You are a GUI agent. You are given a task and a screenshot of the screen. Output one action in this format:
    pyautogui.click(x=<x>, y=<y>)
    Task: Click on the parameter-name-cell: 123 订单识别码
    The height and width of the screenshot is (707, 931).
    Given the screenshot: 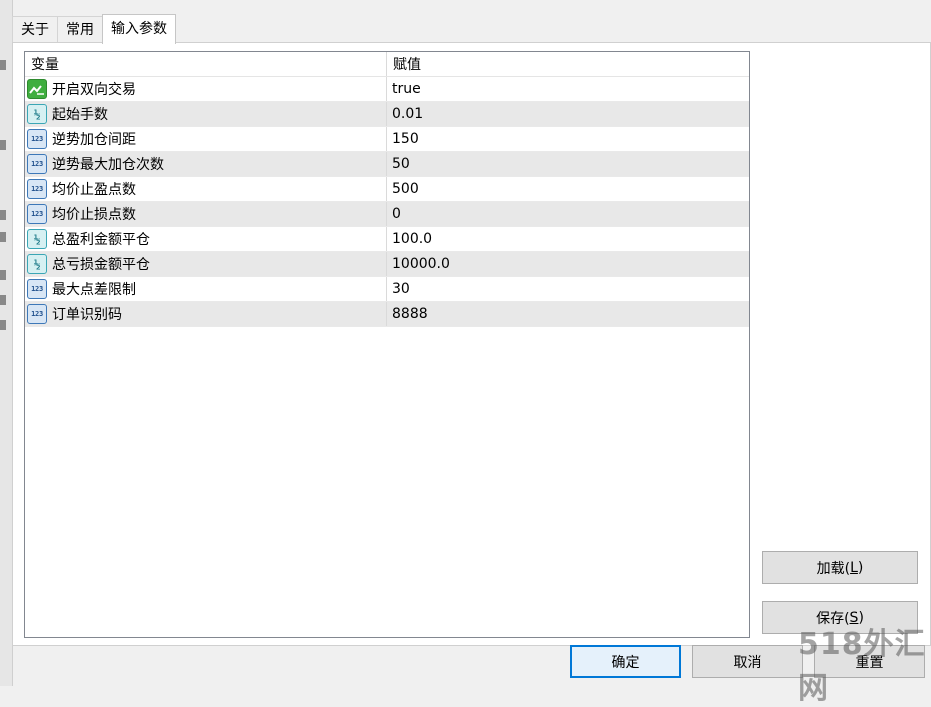 What is the action you would take?
    pyautogui.click(x=206, y=314)
    